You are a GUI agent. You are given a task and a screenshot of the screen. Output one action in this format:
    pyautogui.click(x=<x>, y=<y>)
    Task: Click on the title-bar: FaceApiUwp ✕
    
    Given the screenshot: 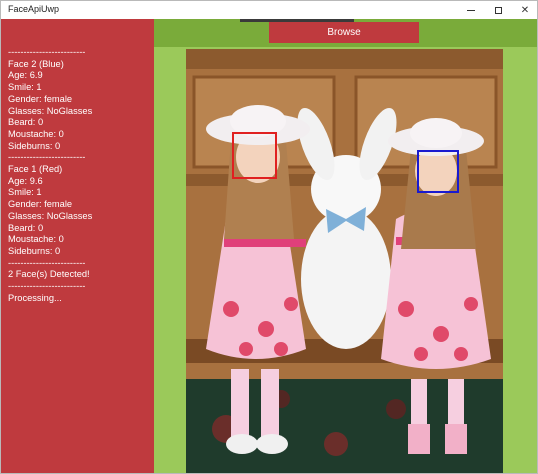 What is the action you would take?
    pyautogui.click(x=269, y=10)
    